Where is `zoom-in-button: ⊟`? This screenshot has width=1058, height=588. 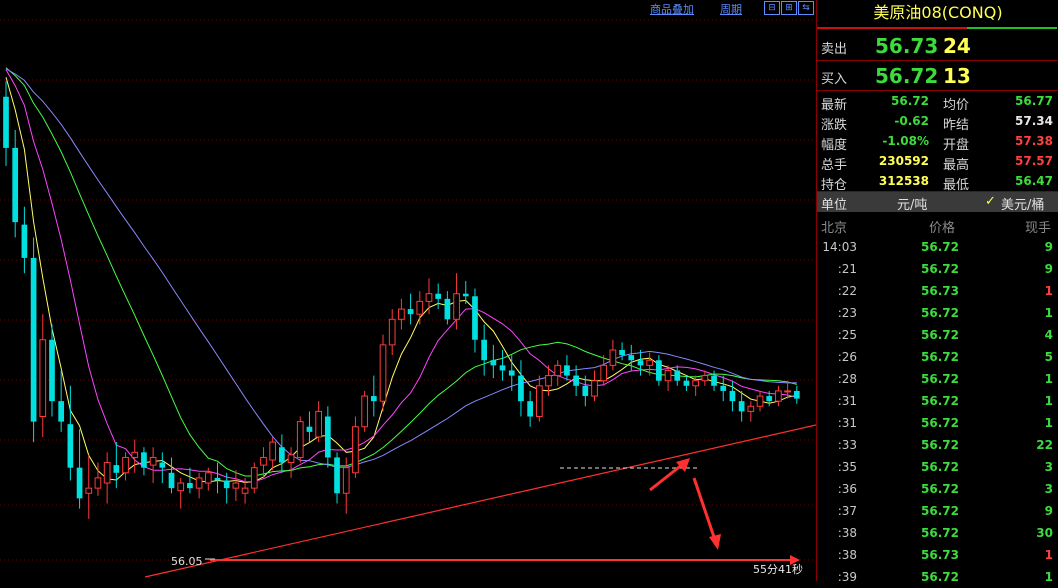
zoom-in-button: ⊟ is located at coordinates (772, 8).